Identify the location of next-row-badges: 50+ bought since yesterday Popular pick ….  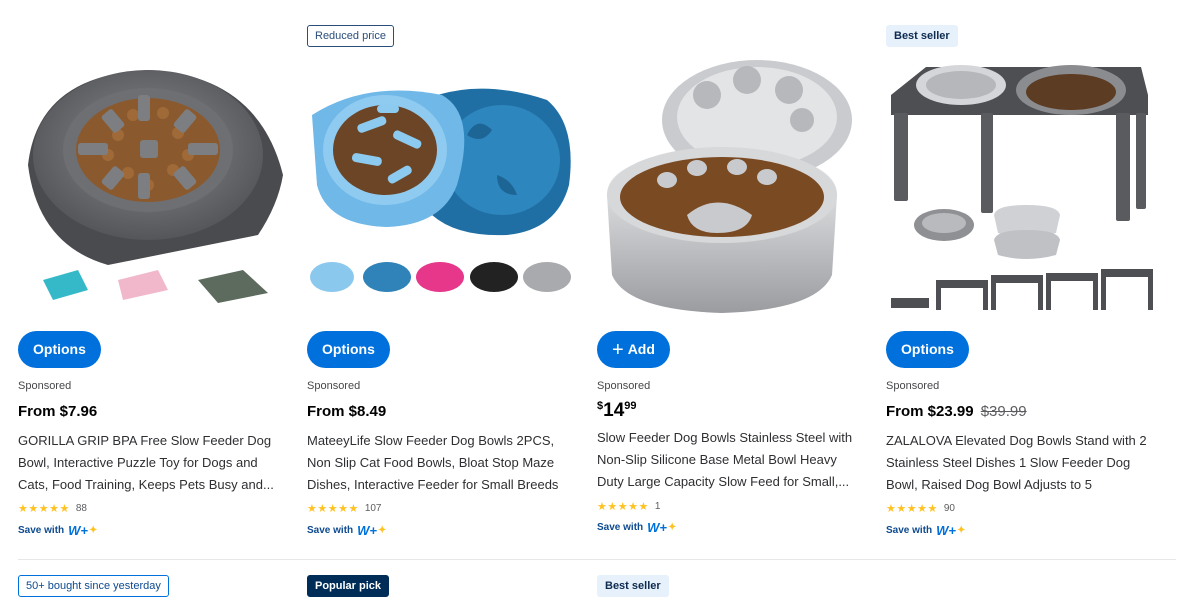
(600, 590).